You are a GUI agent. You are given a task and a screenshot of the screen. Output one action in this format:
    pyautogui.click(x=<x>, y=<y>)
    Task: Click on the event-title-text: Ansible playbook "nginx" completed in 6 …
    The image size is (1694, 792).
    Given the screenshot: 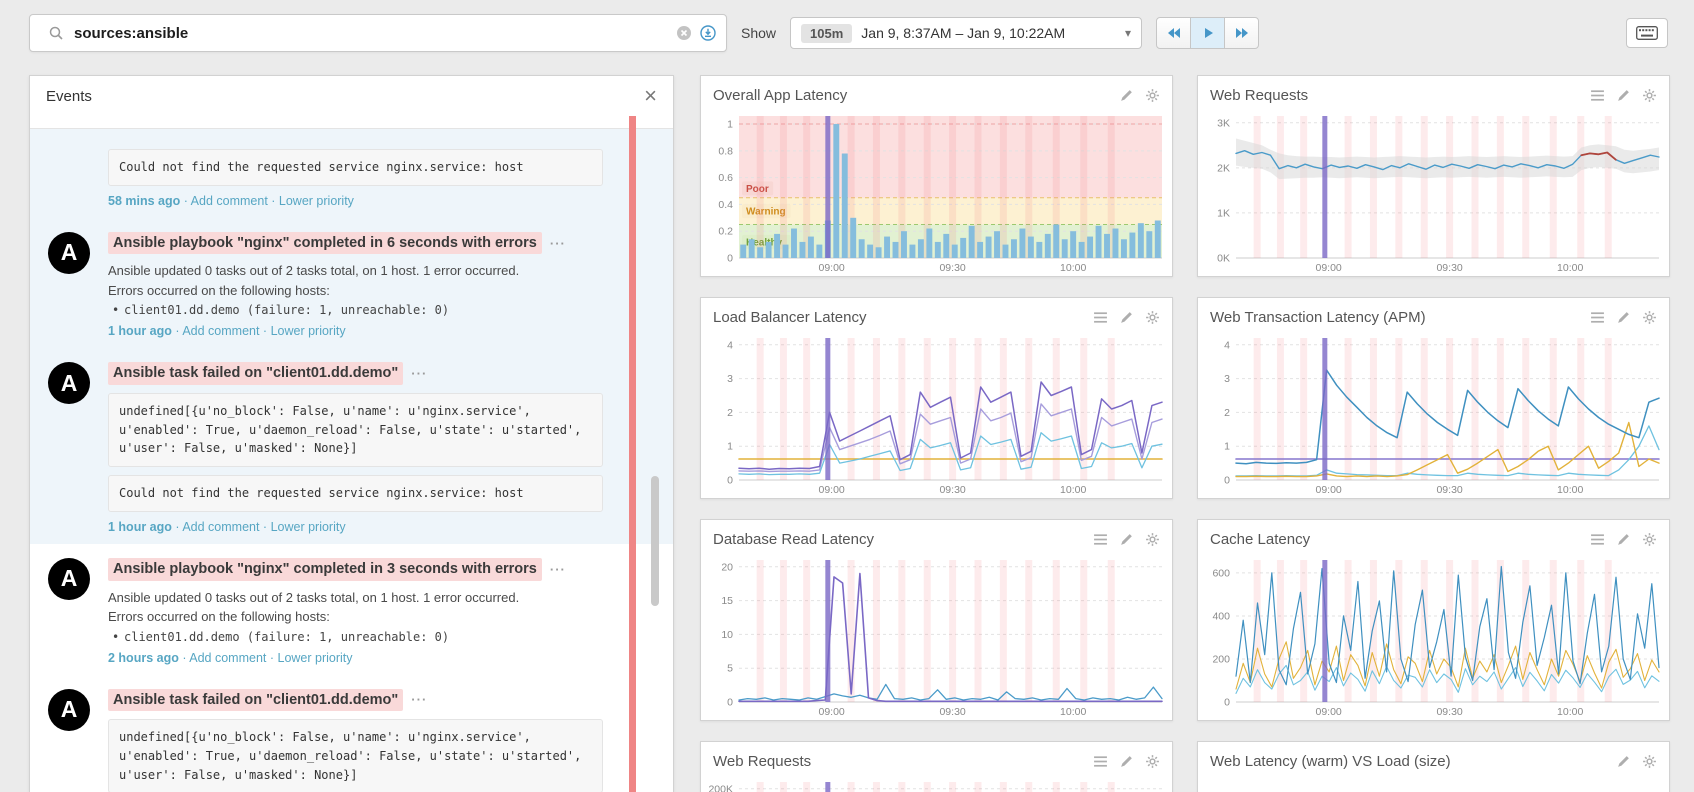 What is the action you would take?
    pyautogui.click(x=325, y=243)
    